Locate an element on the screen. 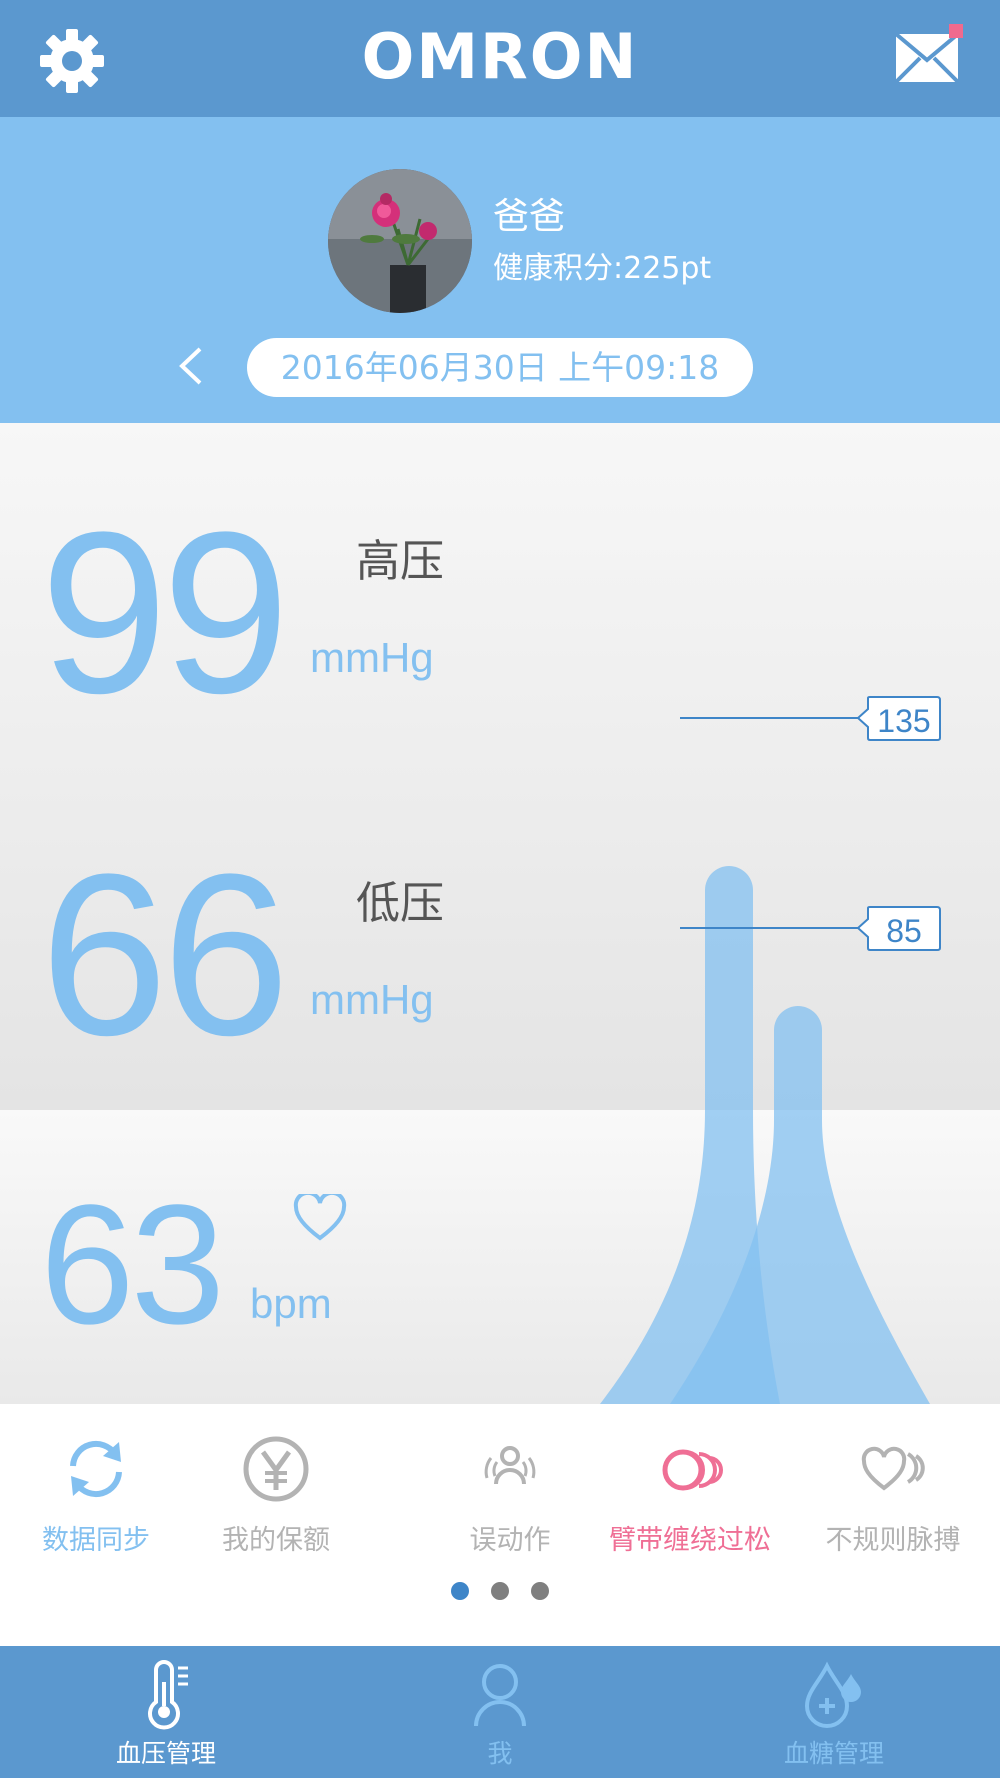 The height and width of the screenshot is (1778, 1000). movement-icon is located at coordinates (510, 1465).